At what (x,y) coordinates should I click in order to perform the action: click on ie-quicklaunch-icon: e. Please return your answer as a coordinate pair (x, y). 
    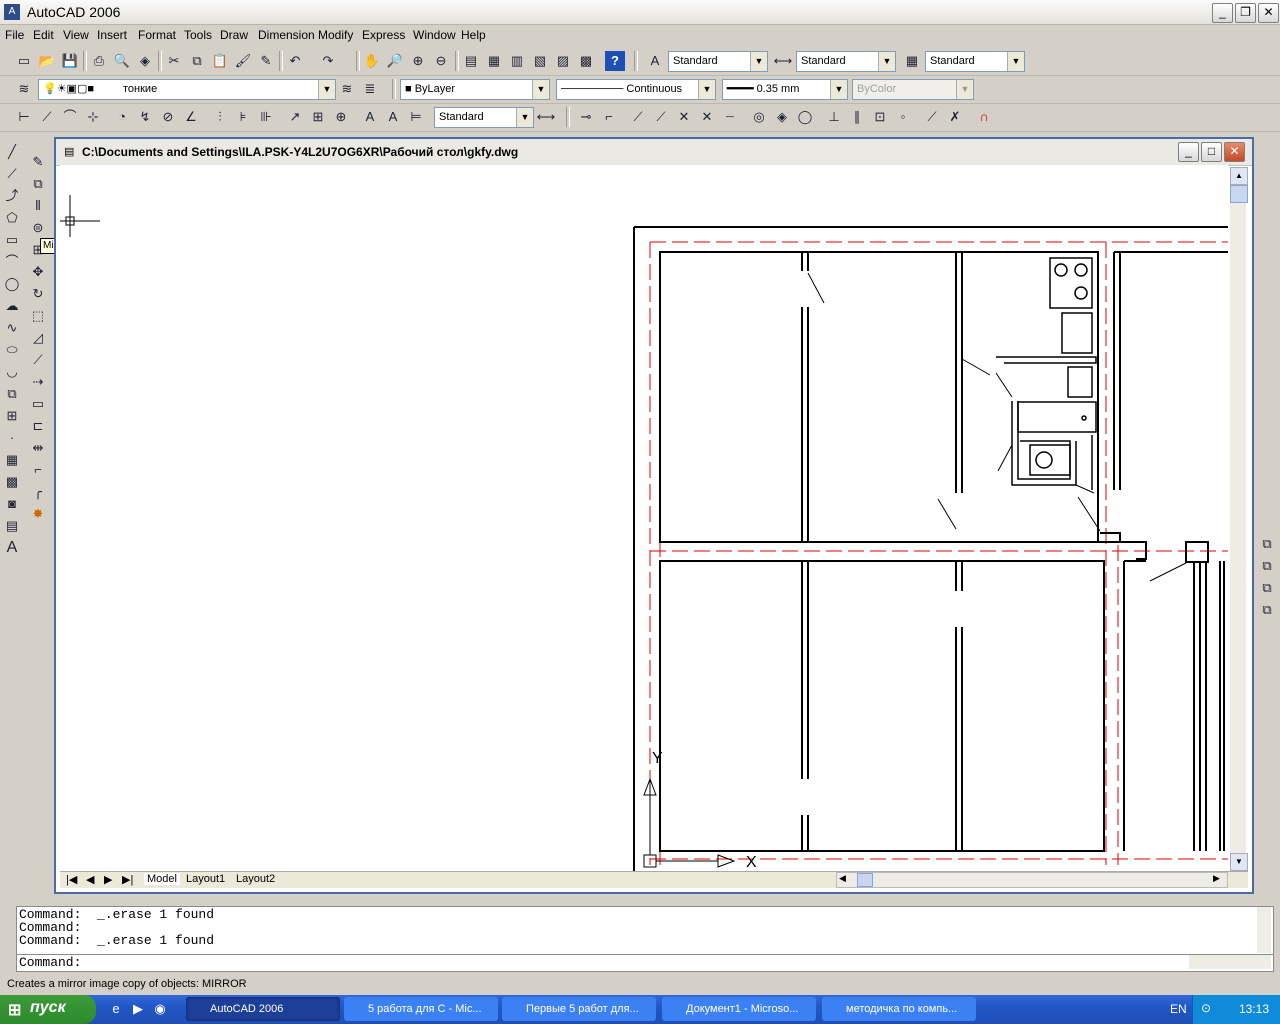
    Looking at the image, I should click on (116, 1009).